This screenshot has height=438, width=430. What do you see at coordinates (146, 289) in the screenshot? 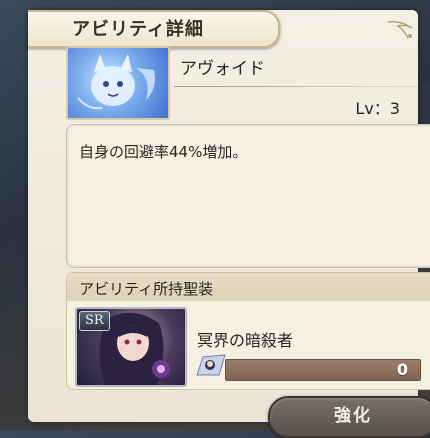
I see `equipment-section-title: アビリティ所持聖装` at bounding box center [146, 289].